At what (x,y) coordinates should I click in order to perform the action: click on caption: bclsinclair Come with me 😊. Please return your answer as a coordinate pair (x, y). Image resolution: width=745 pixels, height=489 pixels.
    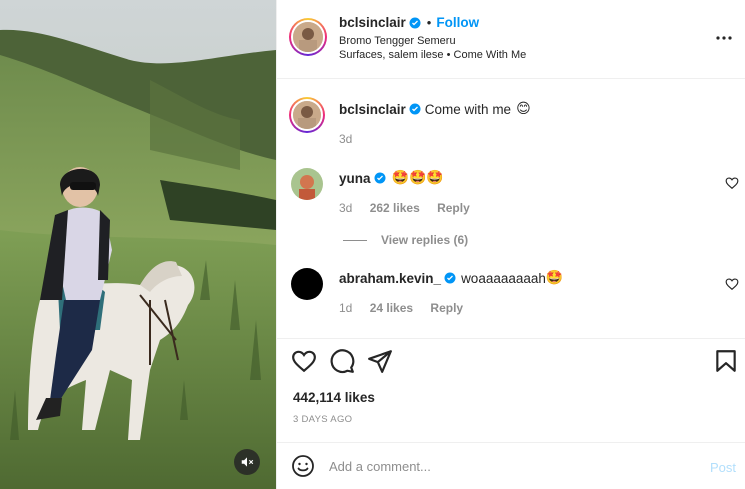
    Looking at the image, I should click on (435, 109).